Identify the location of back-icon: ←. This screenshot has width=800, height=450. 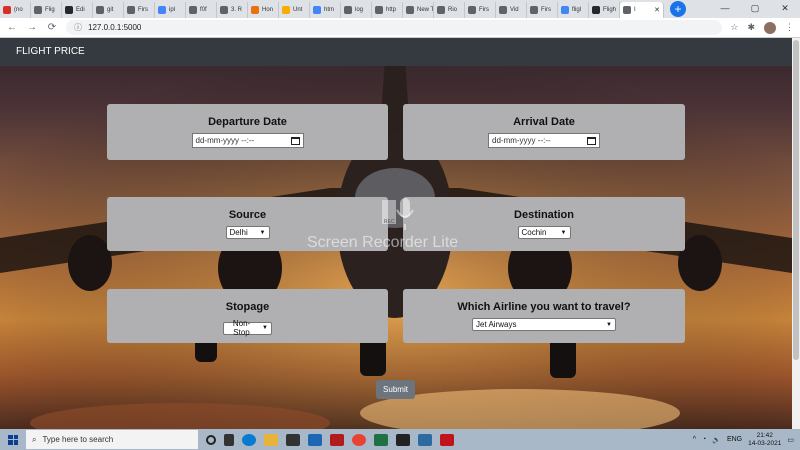
(12, 27).